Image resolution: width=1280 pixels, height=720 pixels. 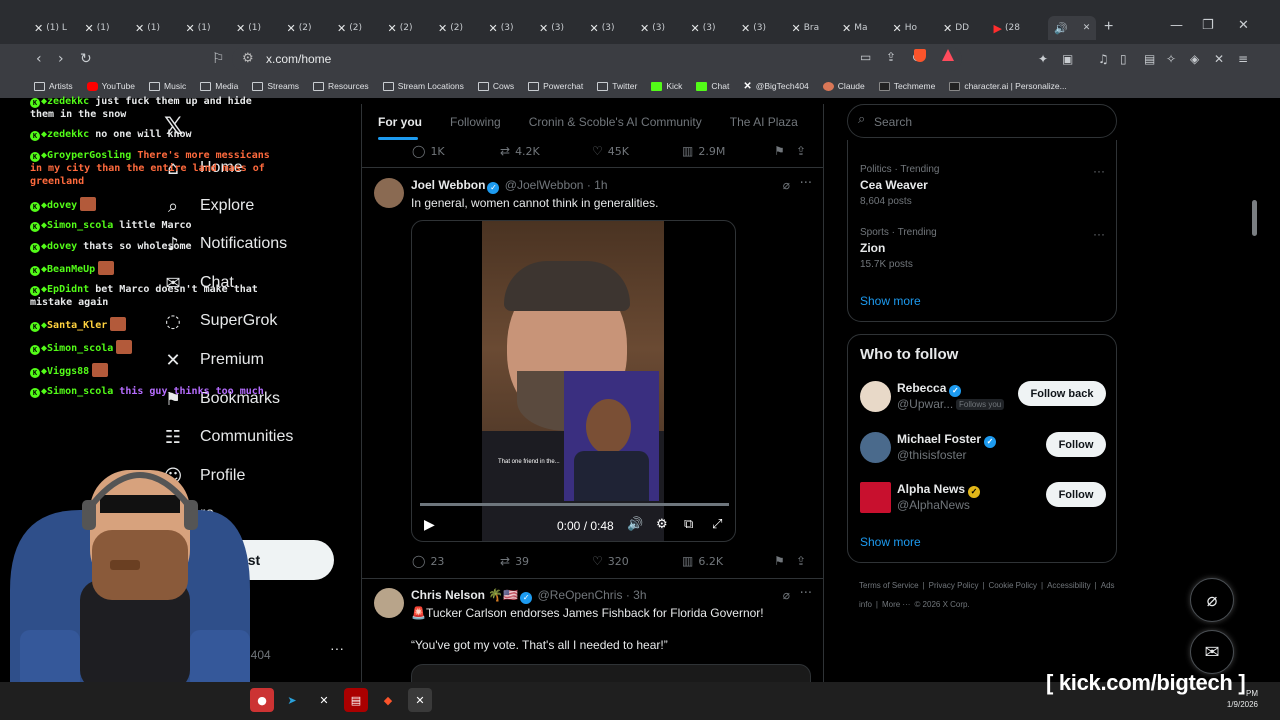 I want to click on views-button: ▥ 2.9M, so click(x=703, y=151).